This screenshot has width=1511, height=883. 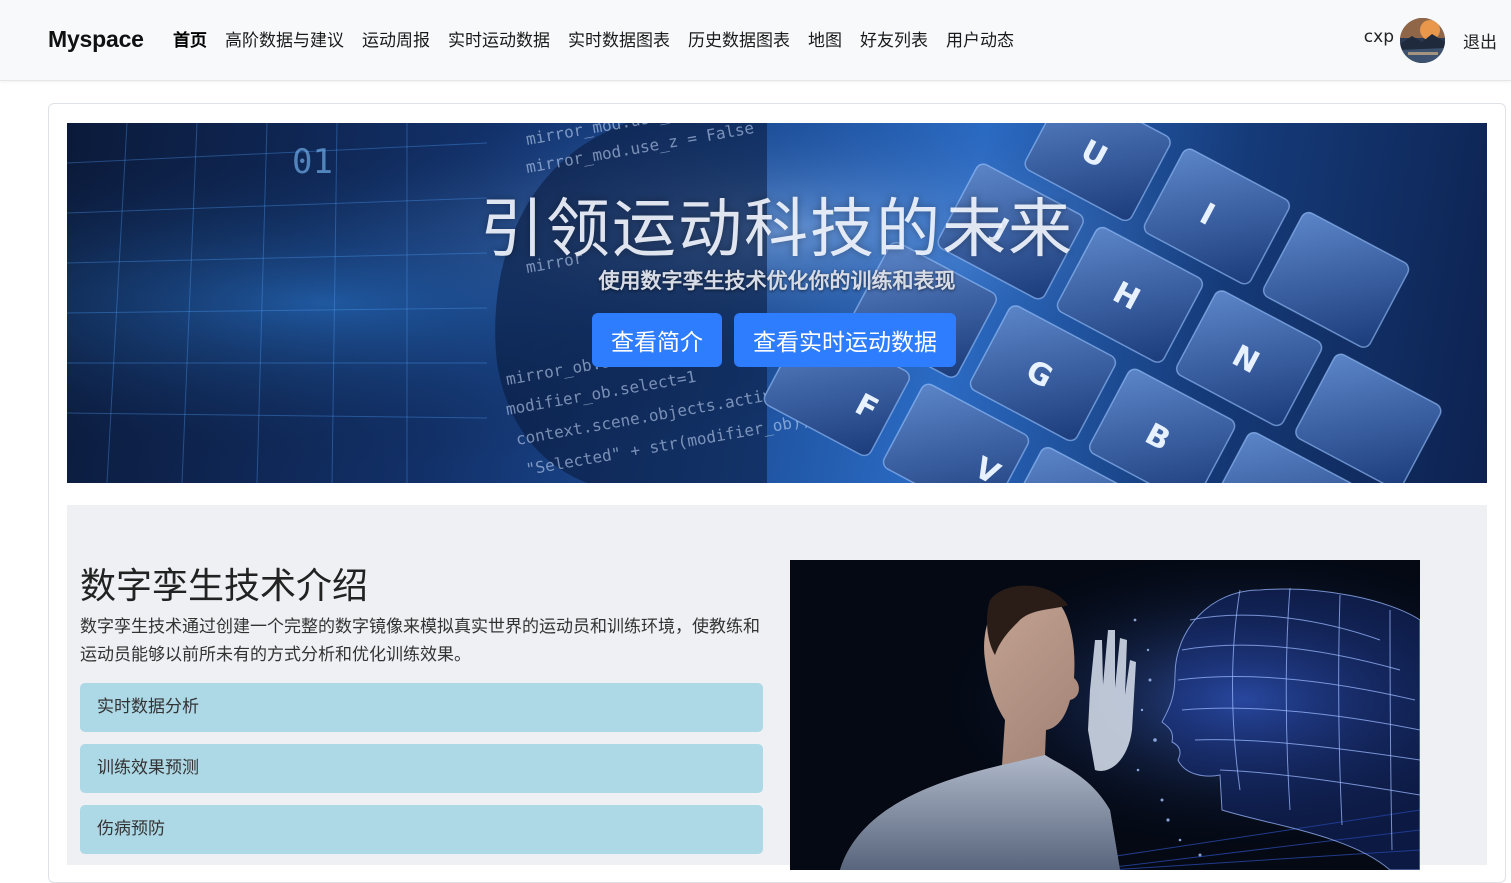 I want to click on logout-link: 退出, so click(x=1480, y=40).